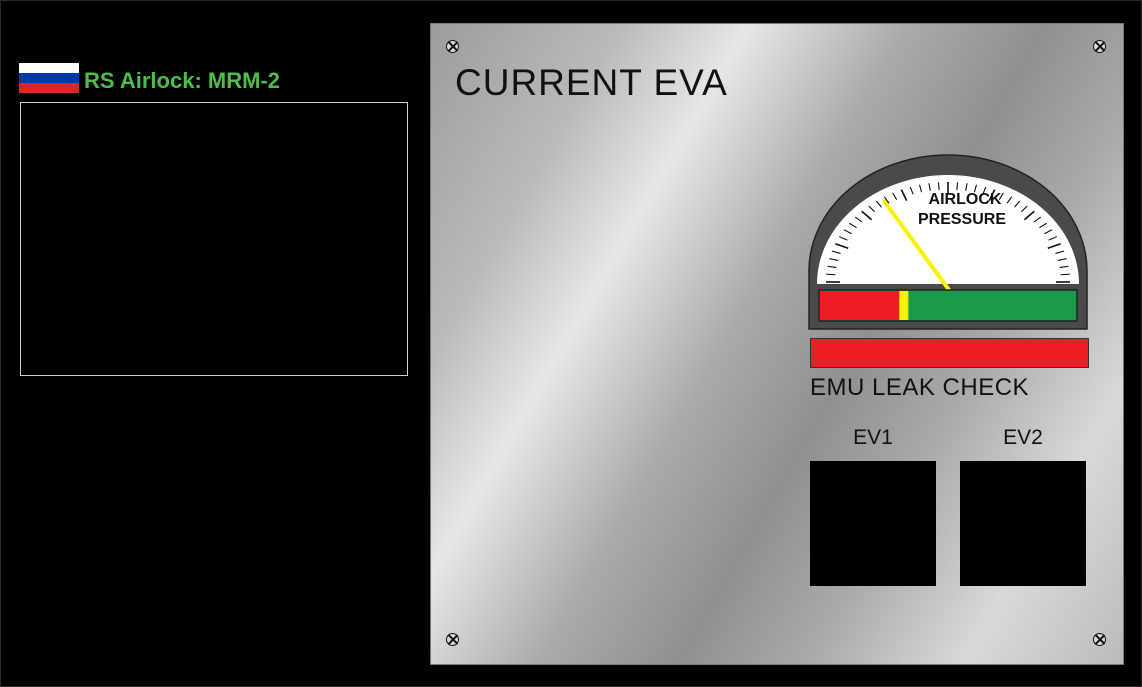 The width and height of the screenshot is (1142, 687). Describe the element at coordinates (1023, 523) in the screenshot. I see `ev2-status-box` at that location.